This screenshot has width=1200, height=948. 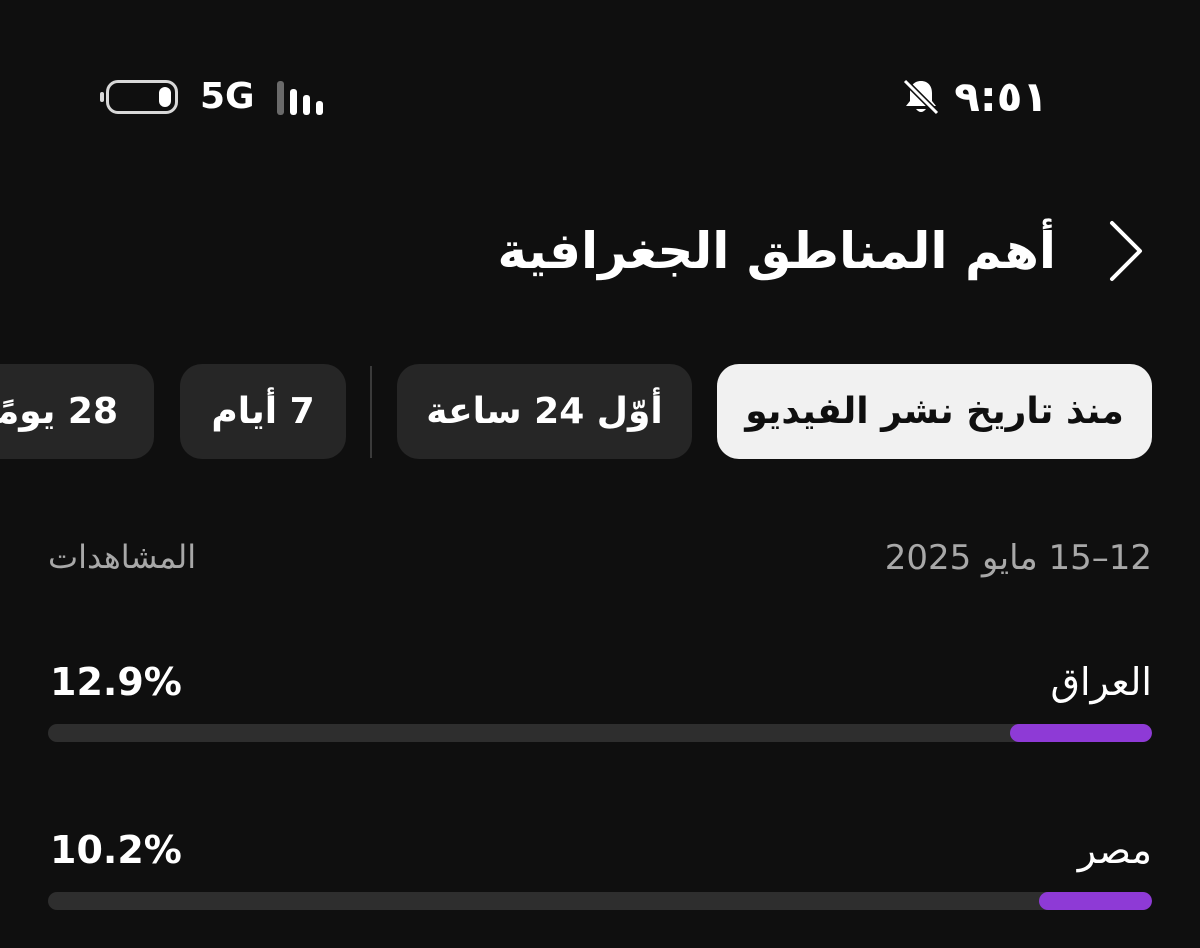 What do you see at coordinates (116, 850) in the screenshot?
I see `region-percent: 10.2%` at bounding box center [116, 850].